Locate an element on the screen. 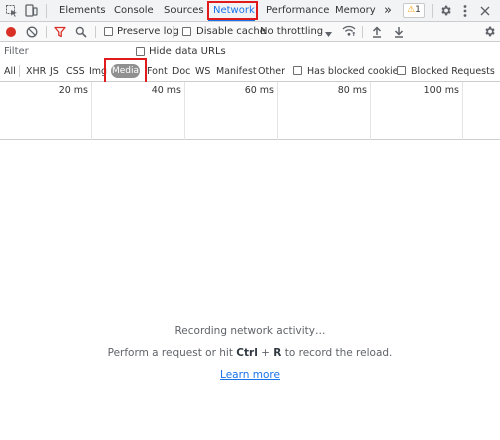 This screenshot has height=440, width=500. media-filter-highlight is located at coordinates (125, 71).